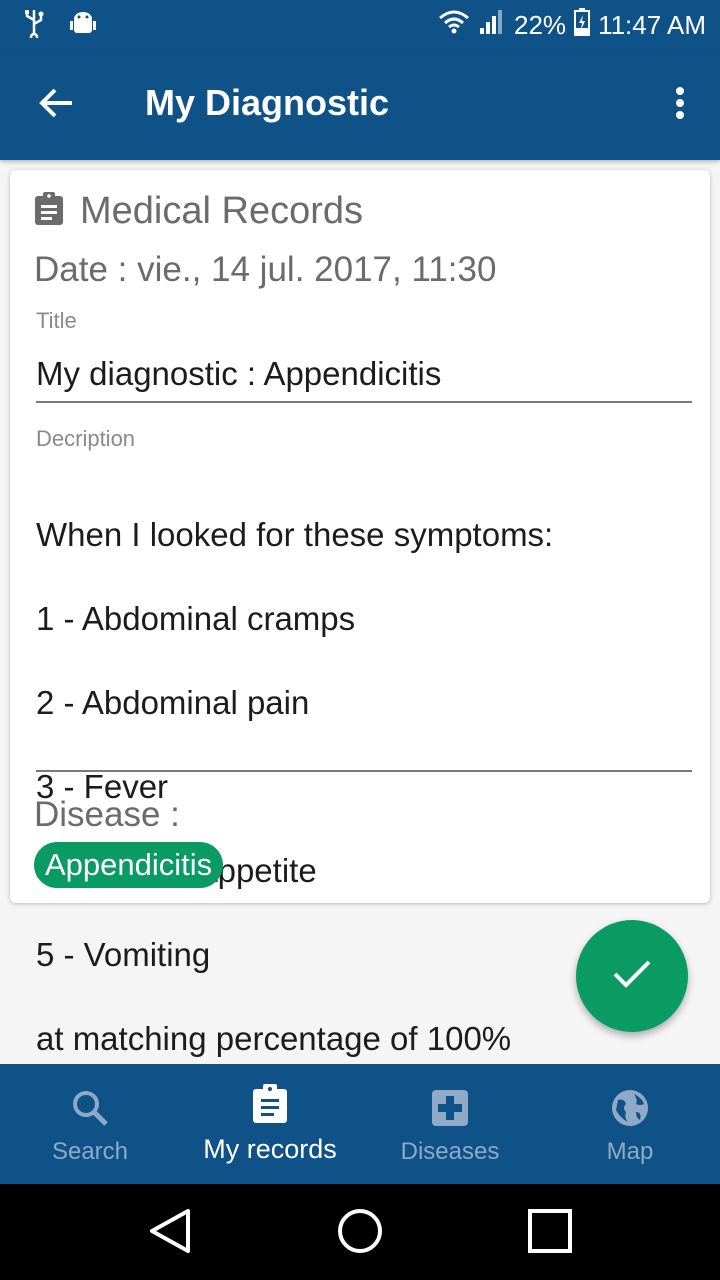  I want to click on battery-text: 22%, so click(540, 25).